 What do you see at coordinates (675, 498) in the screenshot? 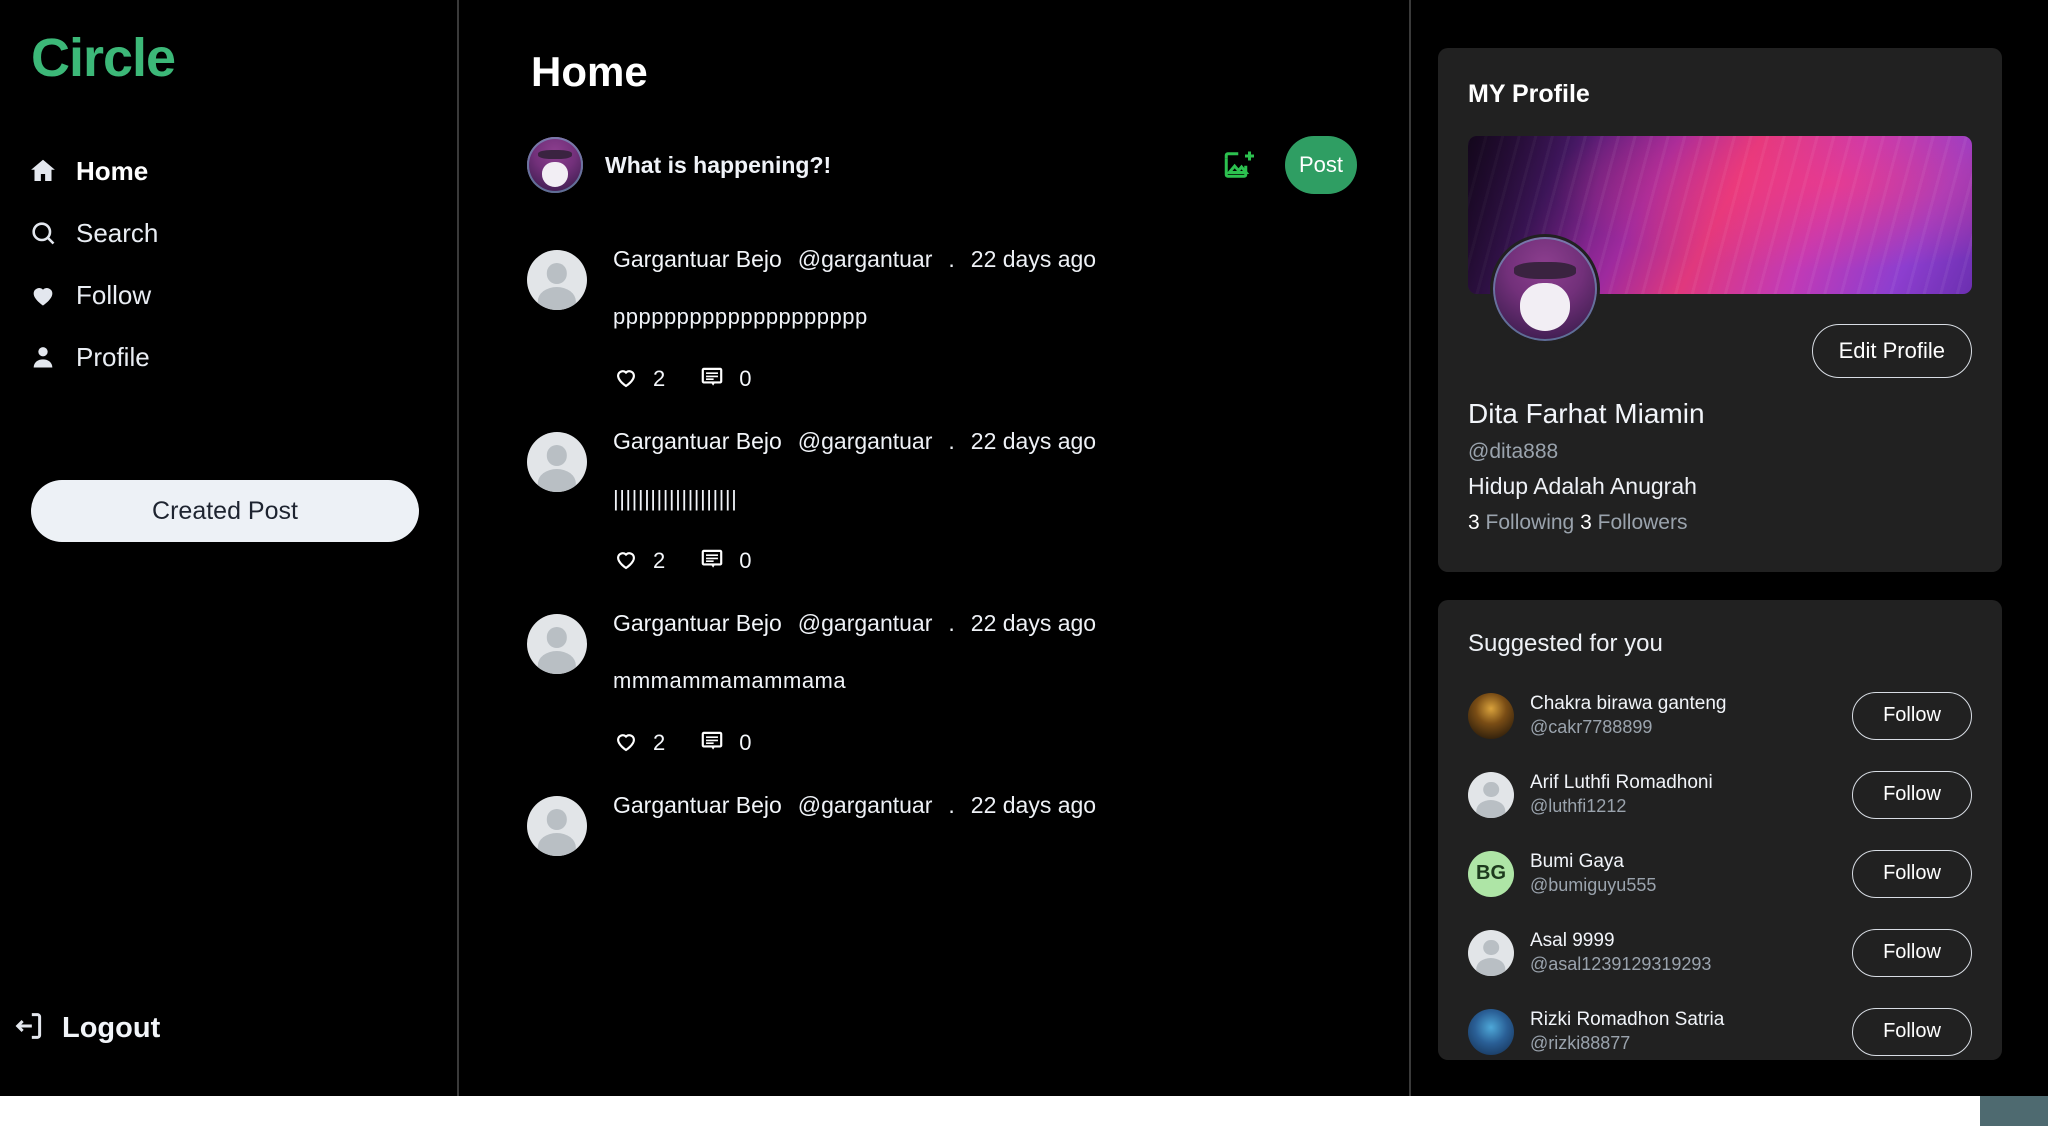
I see `post-text: ||||||||||||||||||||` at bounding box center [675, 498].